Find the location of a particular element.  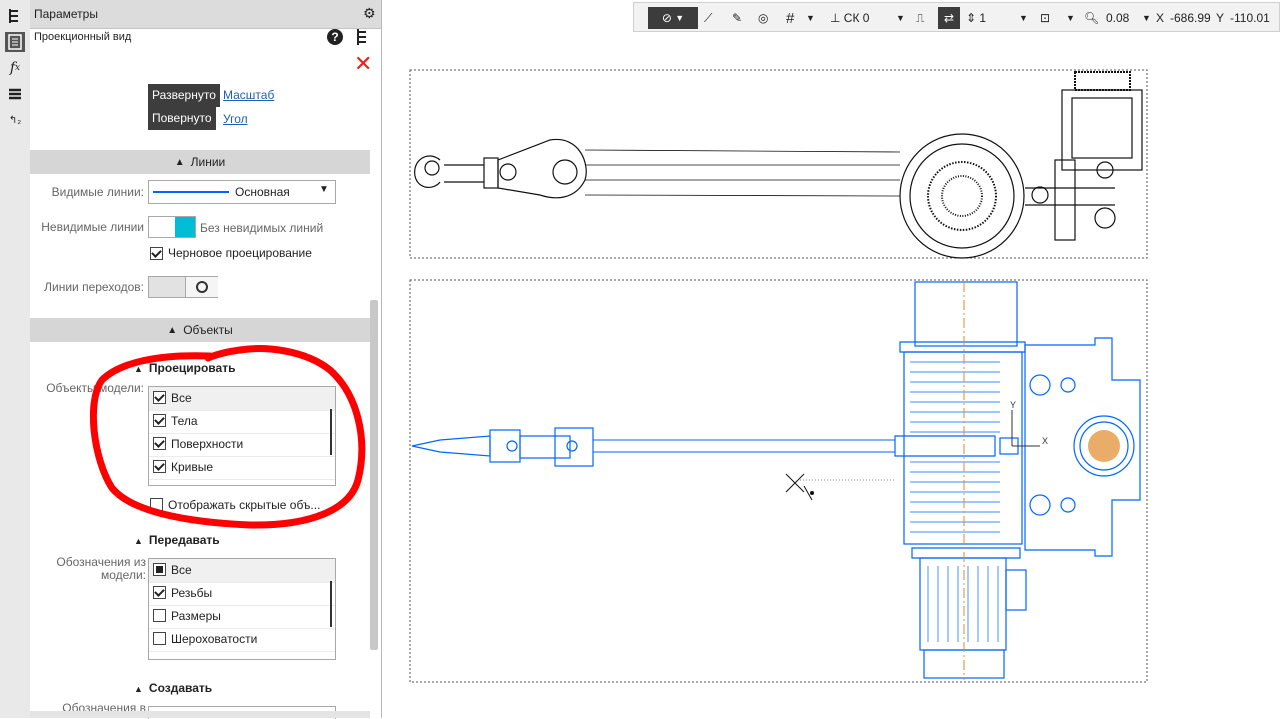

zoom-window-icon: ⊡ is located at coordinates (1045, 18).